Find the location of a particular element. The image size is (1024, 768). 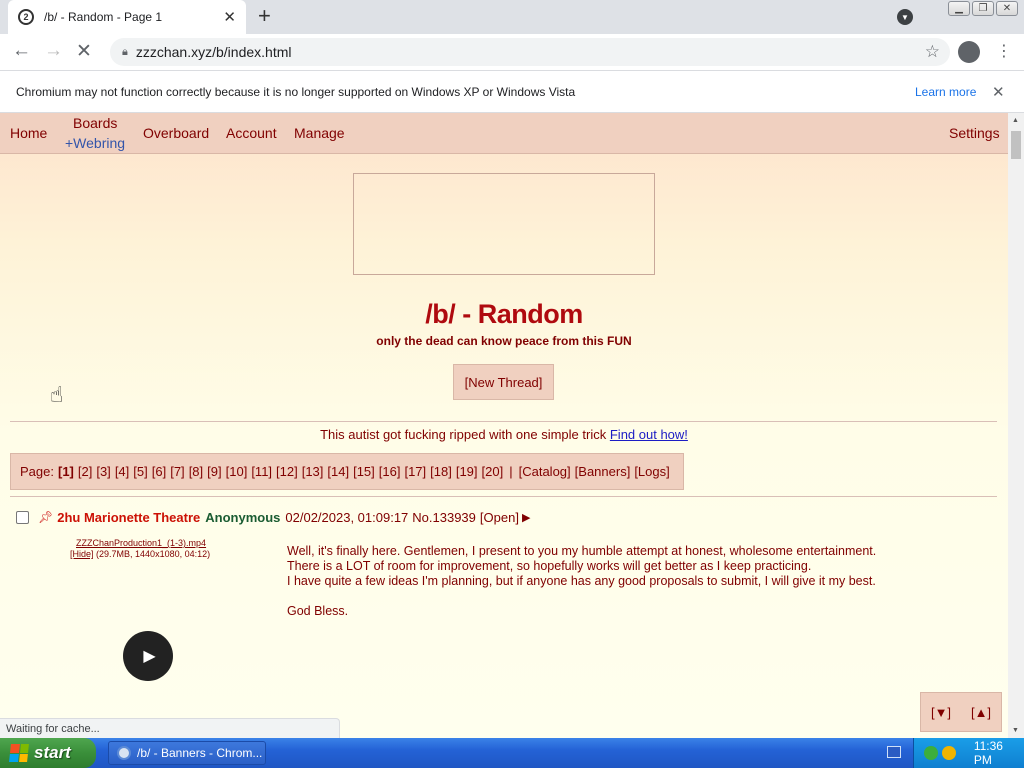

keyboard-icon is located at coordinates (894, 752).